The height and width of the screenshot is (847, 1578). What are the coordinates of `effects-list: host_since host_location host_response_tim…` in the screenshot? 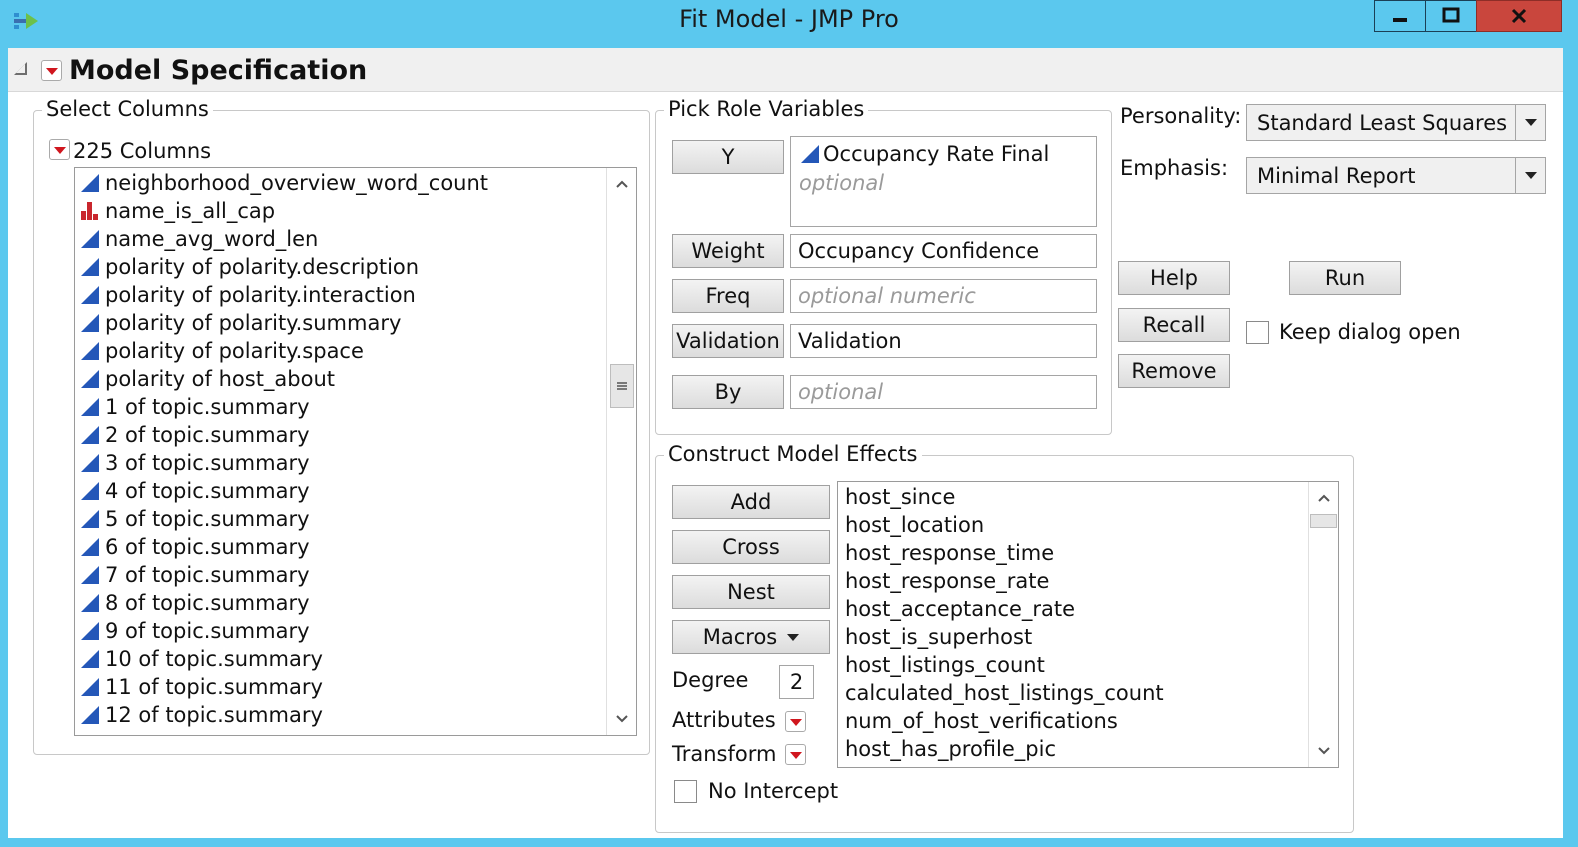 It's located at (1088, 624).